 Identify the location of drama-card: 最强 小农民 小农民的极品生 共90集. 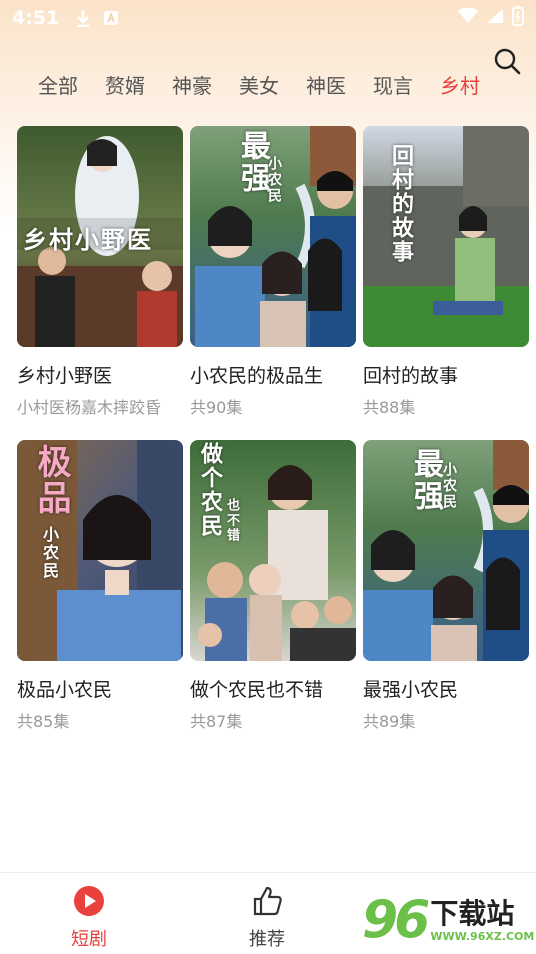
(273, 283).